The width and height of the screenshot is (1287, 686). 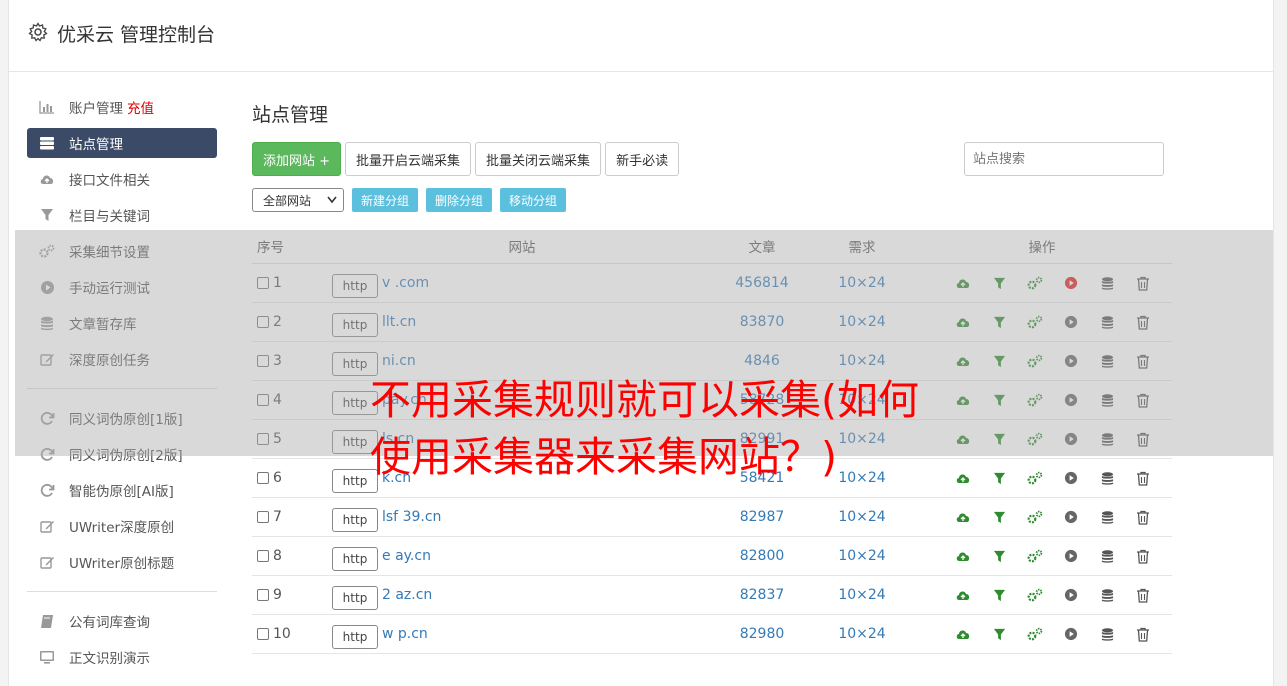 What do you see at coordinates (297, 159) in the screenshot?
I see `add-site-button: 添加网站 +` at bounding box center [297, 159].